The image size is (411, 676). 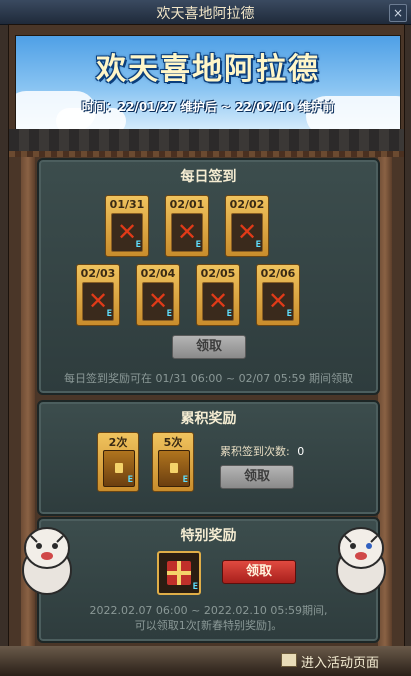 What do you see at coordinates (208, 610) in the screenshot?
I see `special-note-line1: 2022.02.07 06:00 ~ 2022.02.10 05:59期间,` at bounding box center [208, 610].